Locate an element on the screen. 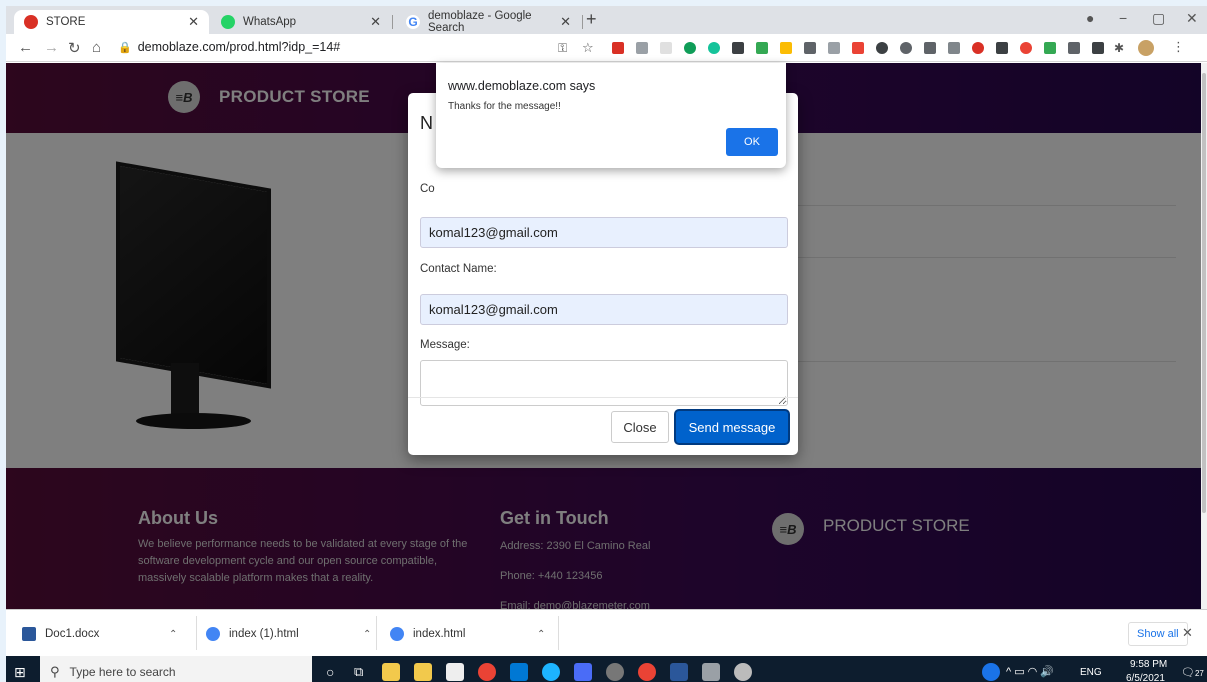  divider is located at coordinates (558, 633).